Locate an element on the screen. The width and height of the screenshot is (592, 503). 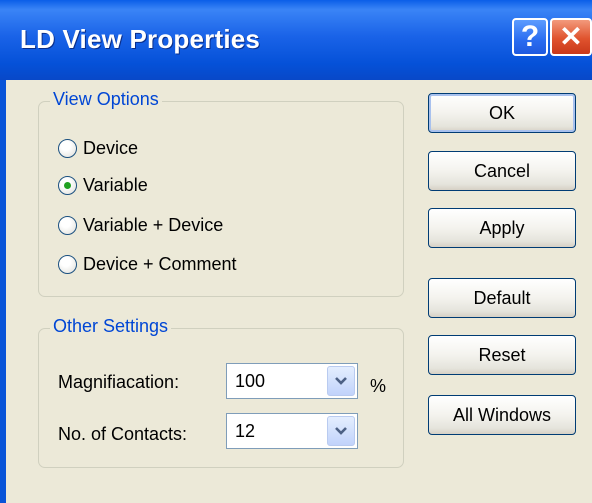
help-button: ? is located at coordinates (530, 37).